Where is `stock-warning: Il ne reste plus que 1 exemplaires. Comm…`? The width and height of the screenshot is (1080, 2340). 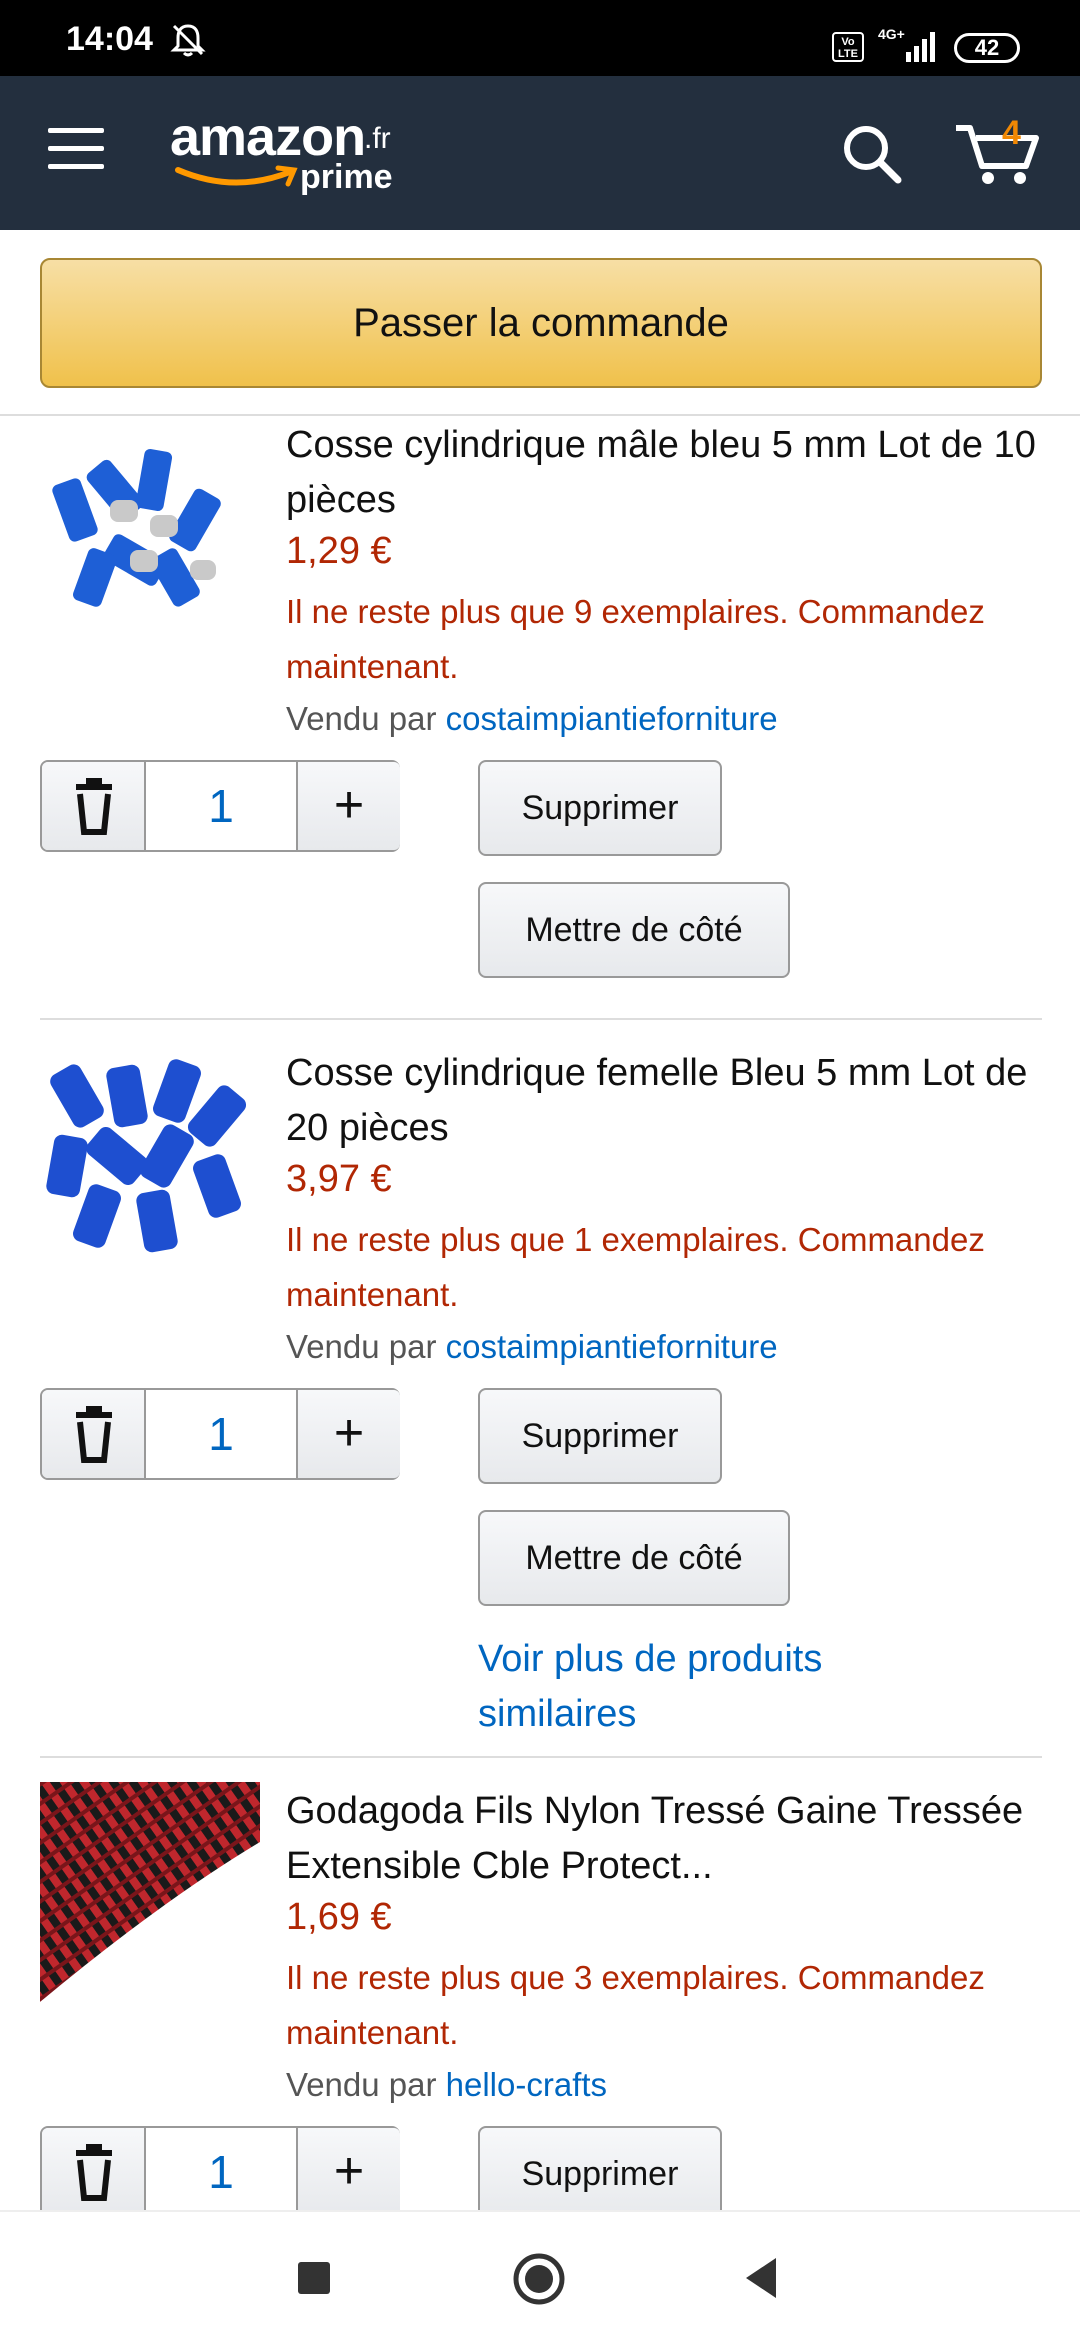 stock-warning: Il ne reste plus que 1 exemplaires. Comm… is located at coordinates (635, 1267).